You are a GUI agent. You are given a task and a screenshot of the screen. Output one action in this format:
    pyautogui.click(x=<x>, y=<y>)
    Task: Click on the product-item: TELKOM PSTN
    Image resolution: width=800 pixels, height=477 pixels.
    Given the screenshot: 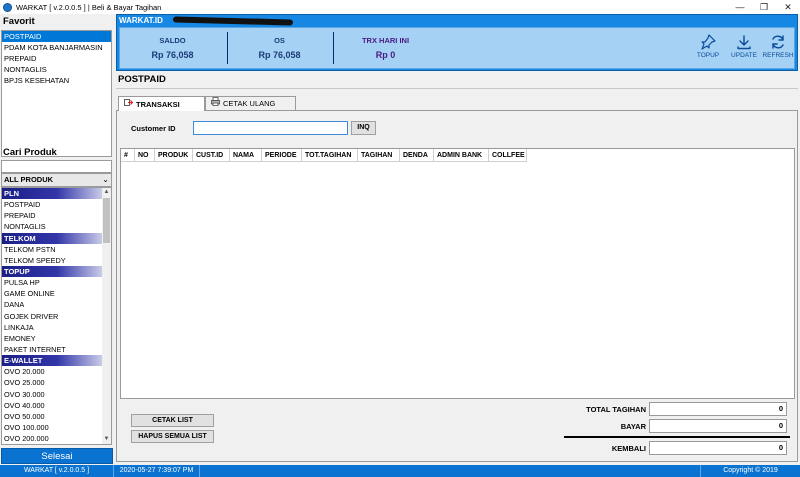 What is the action you would take?
    pyautogui.click(x=52, y=249)
    